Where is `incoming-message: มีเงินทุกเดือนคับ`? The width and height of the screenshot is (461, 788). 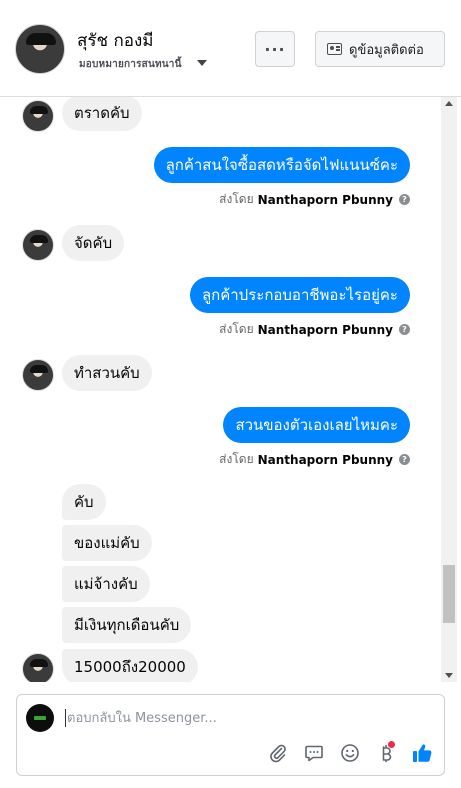
incoming-message: มีเงินทุกเดือนคับ is located at coordinates (127, 625).